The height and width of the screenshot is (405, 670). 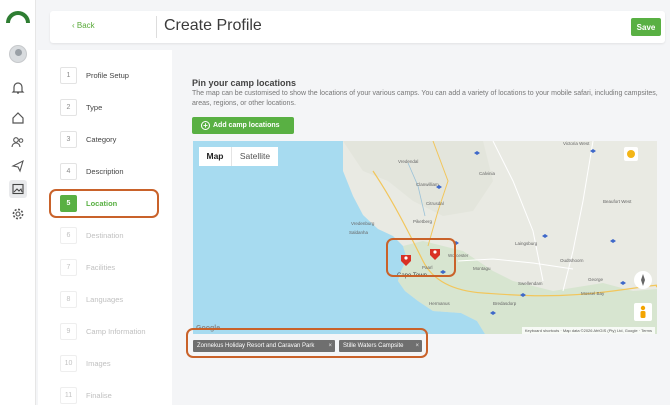 What do you see at coordinates (213, 25) in the screenshot?
I see `page-title: Create Profile` at bounding box center [213, 25].